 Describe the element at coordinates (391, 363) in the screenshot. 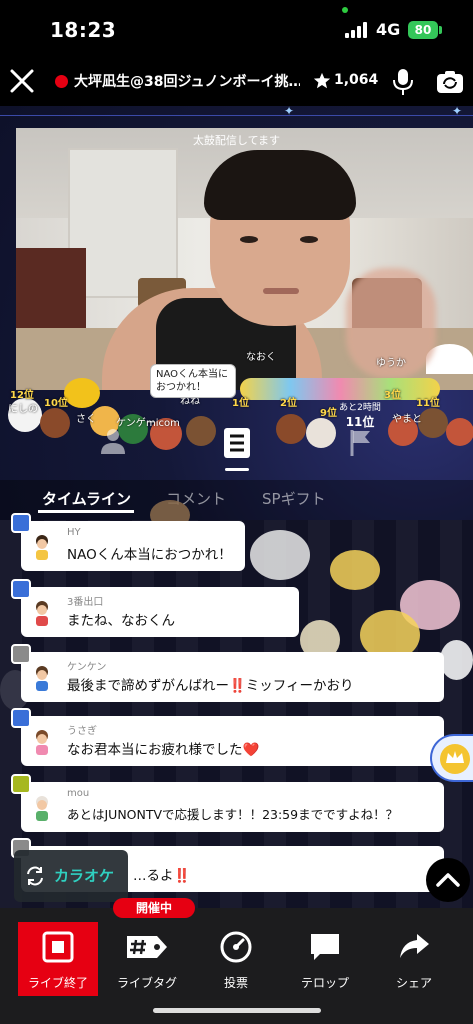

I see `viewer-name: ゆうか` at that location.